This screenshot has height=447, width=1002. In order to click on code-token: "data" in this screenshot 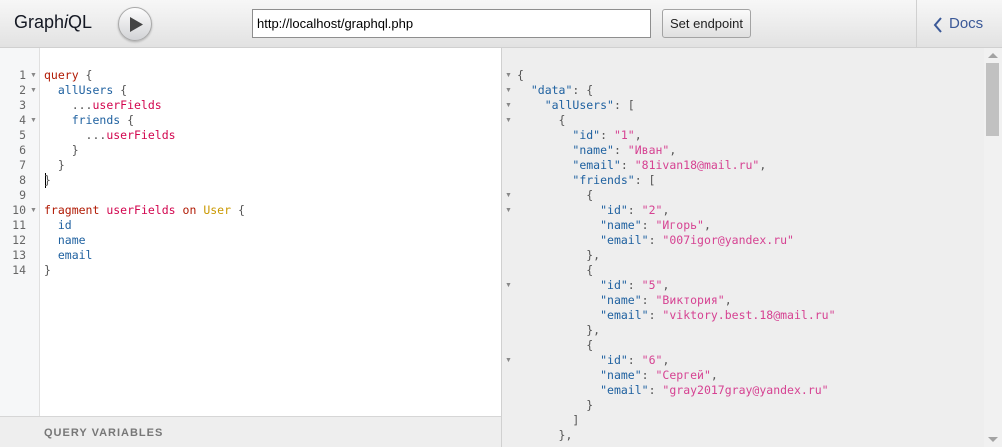, I will do `click(551, 90)`.